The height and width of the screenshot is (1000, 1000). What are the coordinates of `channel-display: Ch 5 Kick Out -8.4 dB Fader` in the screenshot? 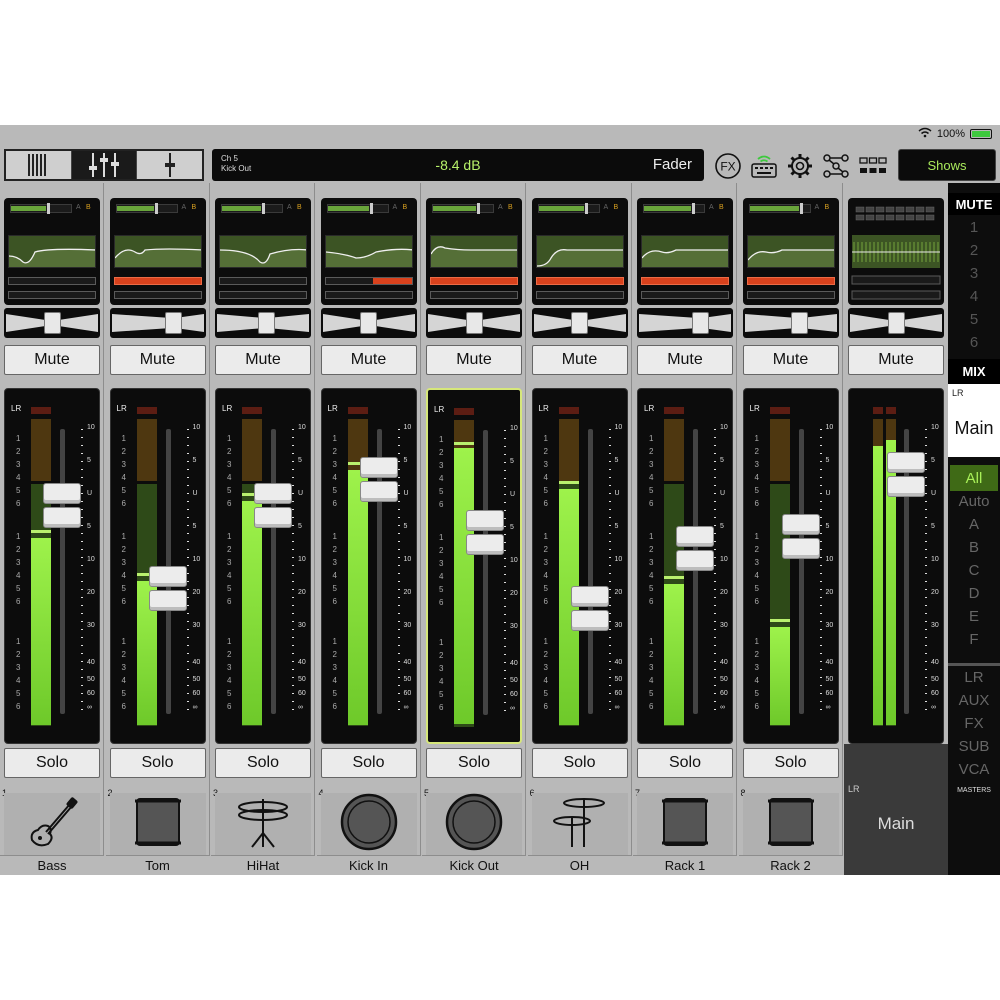 It's located at (458, 165).